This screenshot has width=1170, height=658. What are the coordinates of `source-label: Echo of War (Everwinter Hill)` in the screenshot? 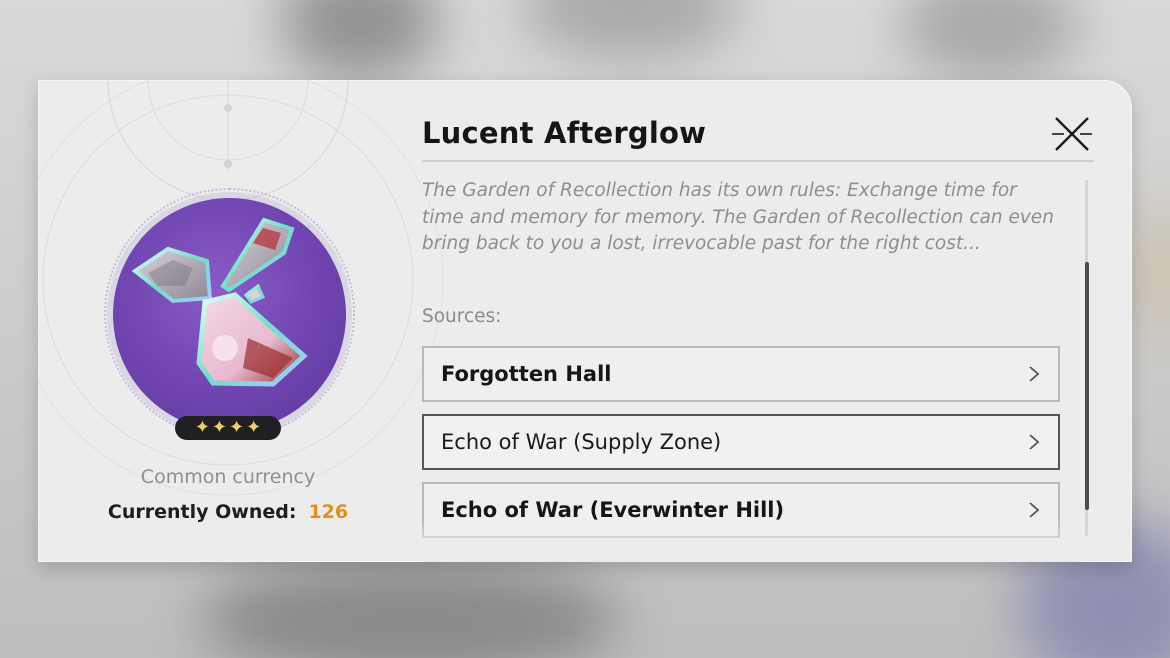 It's located at (613, 510).